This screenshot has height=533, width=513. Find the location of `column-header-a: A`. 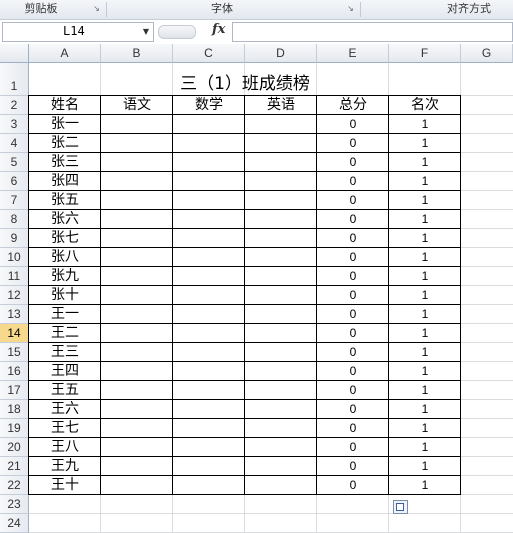

column-header-a: A is located at coordinates (65, 53).